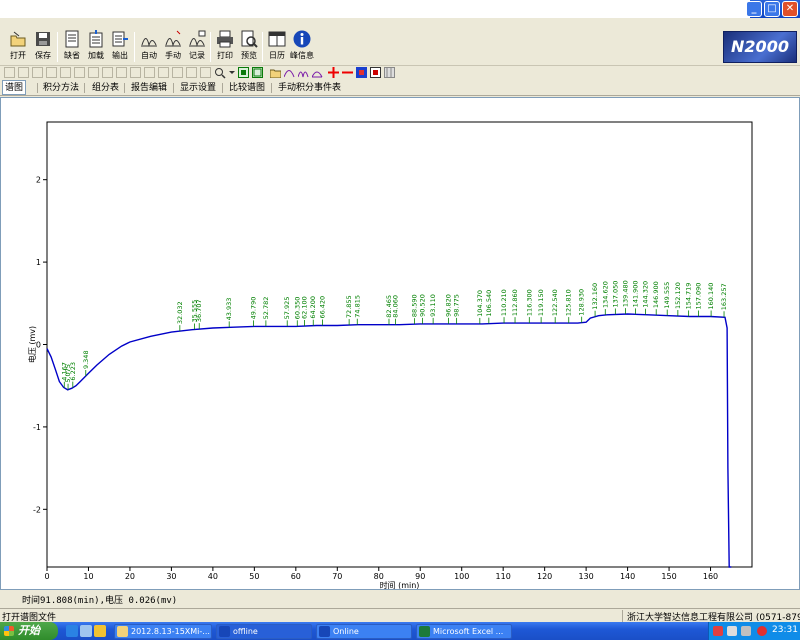 The image size is (800, 640). I want to click on peak-label: 36.707, so click(199, 310).